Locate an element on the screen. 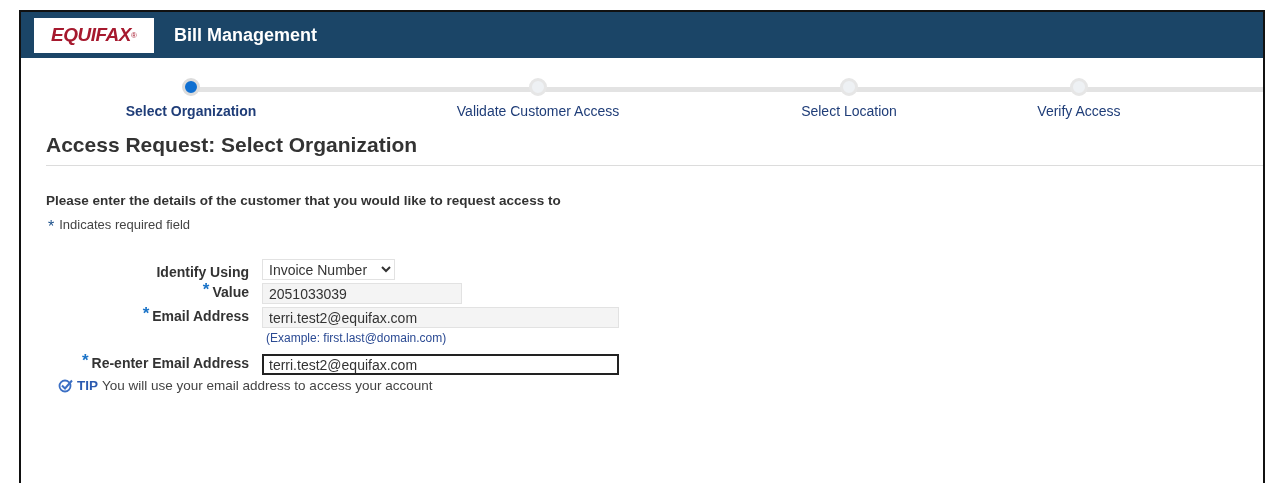  tip-label: TIP is located at coordinates (87, 385).